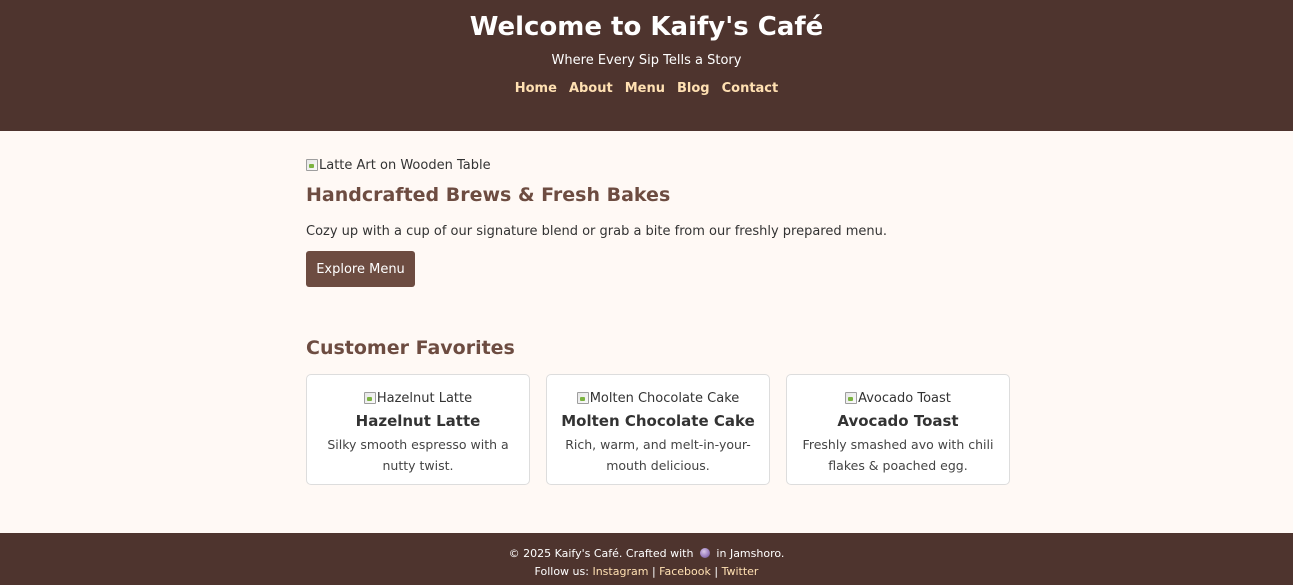 This screenshot has height=585, width=1293. Describe the element at coordinates (750, 553) in the screenshot. I see `copyright-location: in Jamshoro.` at that location.